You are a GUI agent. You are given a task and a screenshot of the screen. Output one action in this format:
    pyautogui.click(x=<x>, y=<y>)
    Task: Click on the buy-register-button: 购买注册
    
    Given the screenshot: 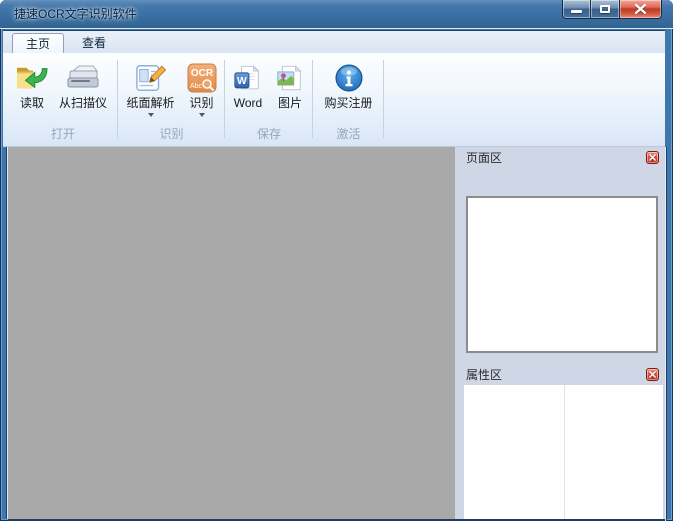 What is the action you would take?
    pyautogui.click(x=349, y=84)
    